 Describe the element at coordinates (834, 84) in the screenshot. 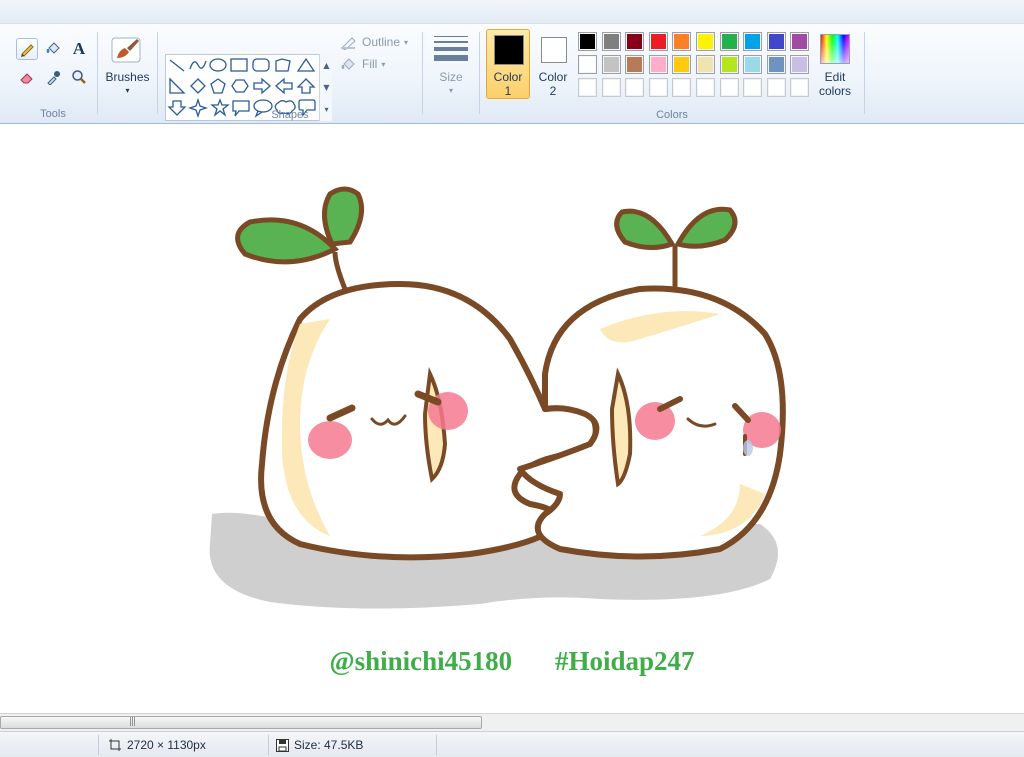

I see `edit-colors-label: Edit colors` at that location.